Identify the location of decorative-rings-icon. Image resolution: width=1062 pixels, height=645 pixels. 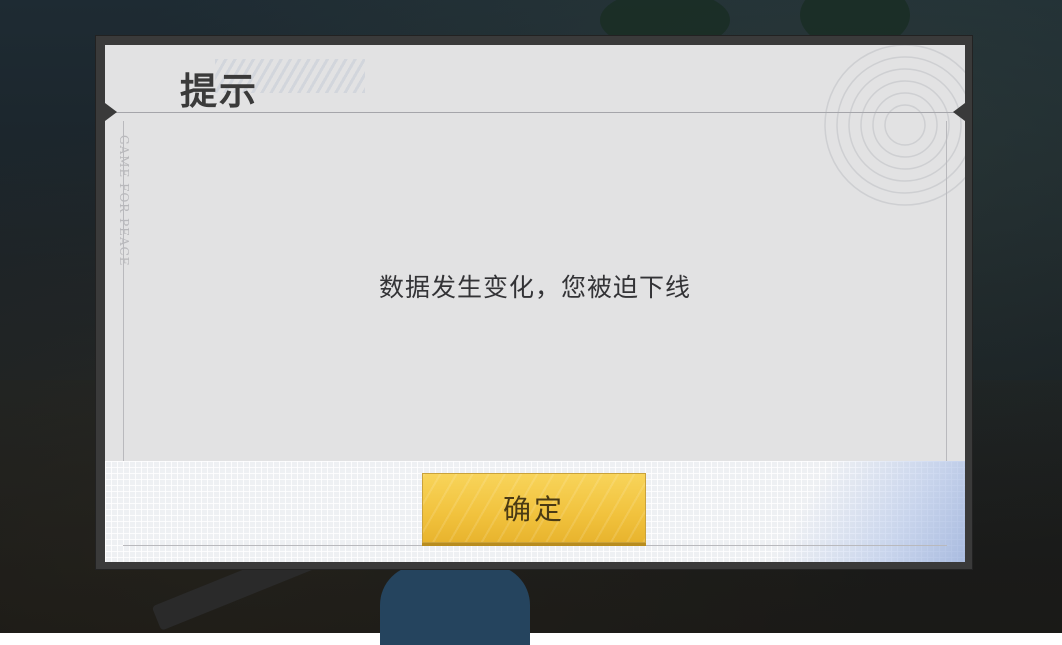
(894, 125).